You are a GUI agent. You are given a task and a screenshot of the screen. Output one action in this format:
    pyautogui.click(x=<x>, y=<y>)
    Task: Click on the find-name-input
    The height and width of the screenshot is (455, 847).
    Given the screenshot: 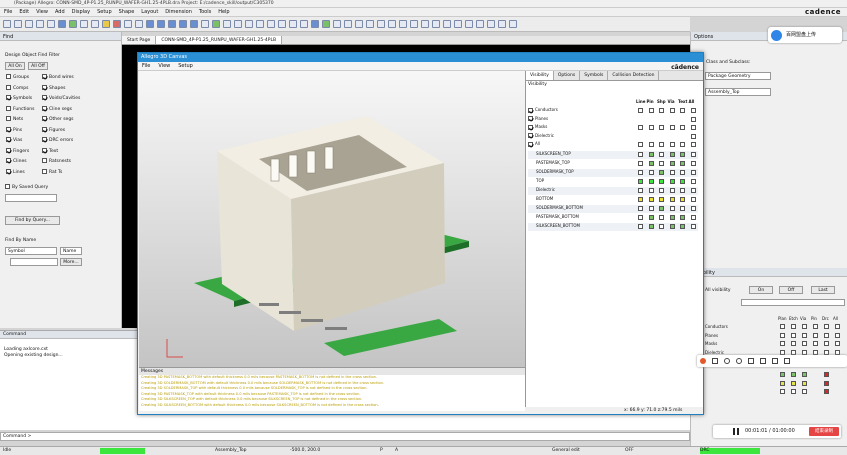 What is the action you would take?
    pyautogui.click(x=34, y=262)
    